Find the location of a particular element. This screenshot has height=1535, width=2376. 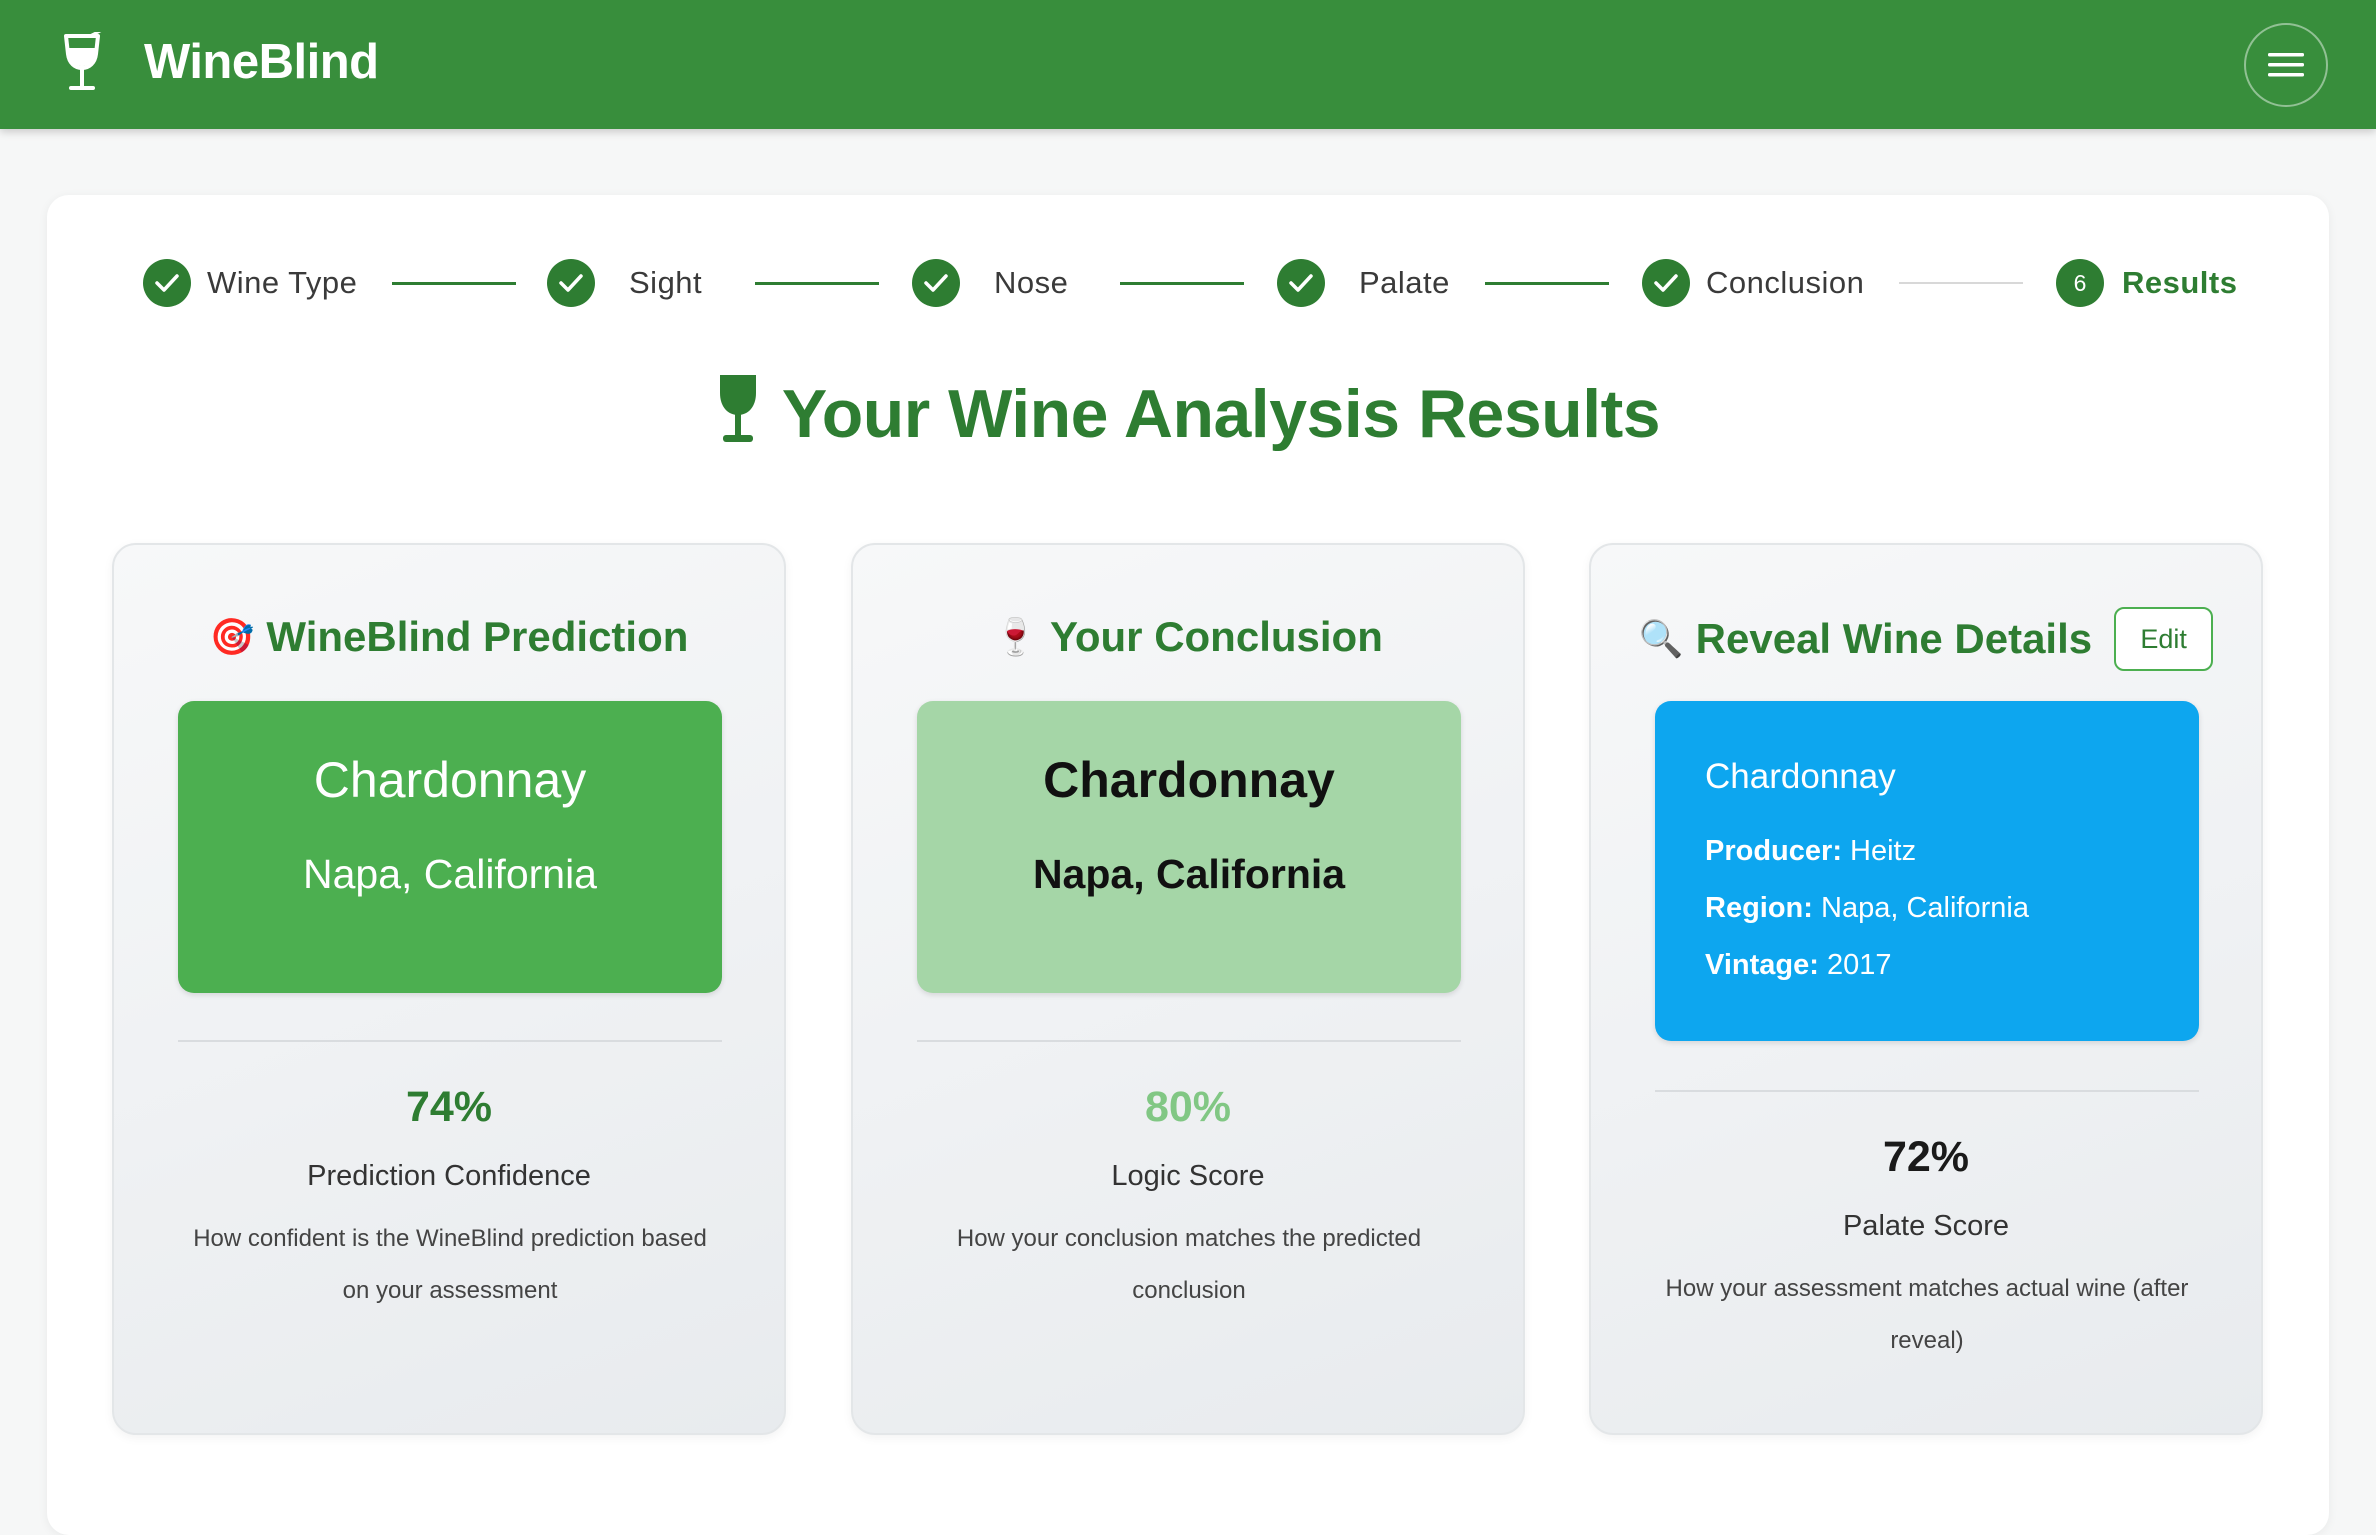

step-conclusion: Conclusion is located at coordinates (1753, 283).